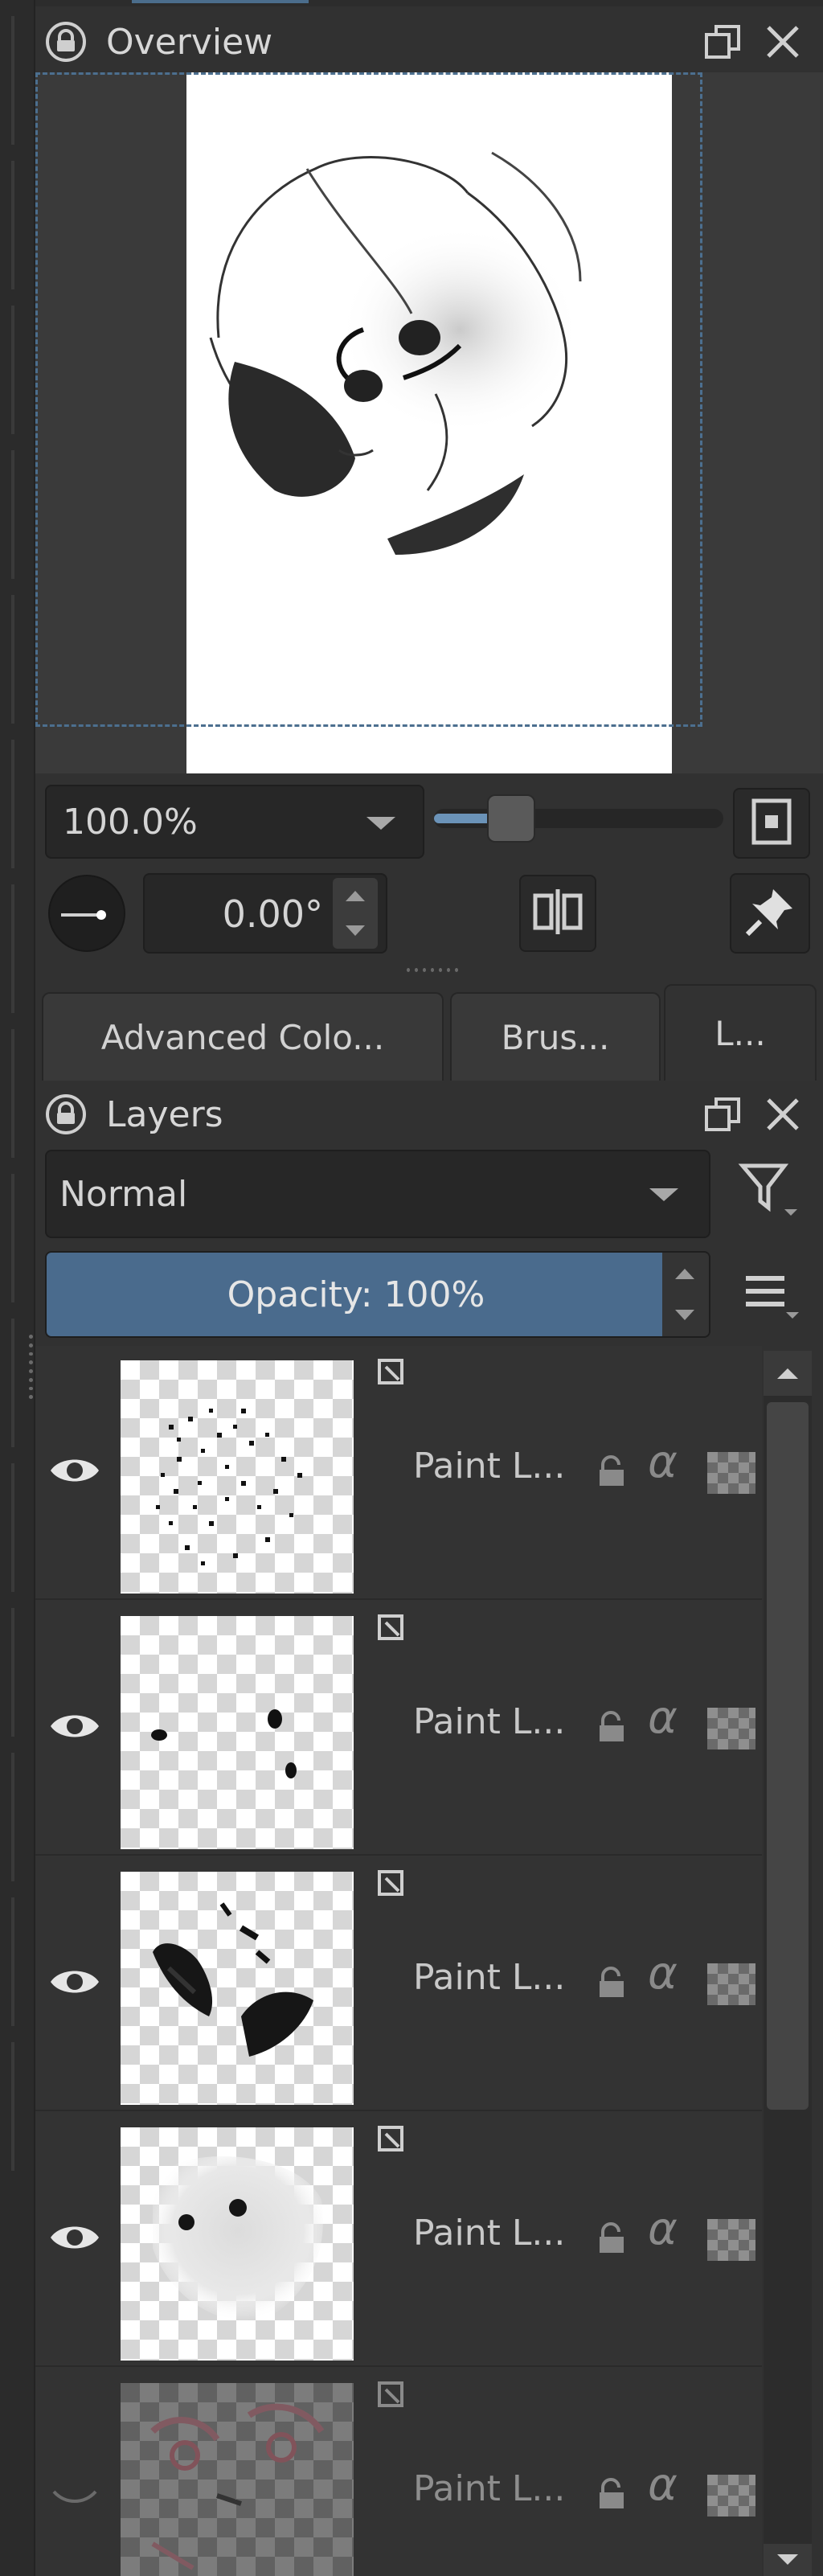 The width and height of the screenshot is (823, 2576). I want to click on rotation-angle-spinbox: 0.00°, so click(265, 913).